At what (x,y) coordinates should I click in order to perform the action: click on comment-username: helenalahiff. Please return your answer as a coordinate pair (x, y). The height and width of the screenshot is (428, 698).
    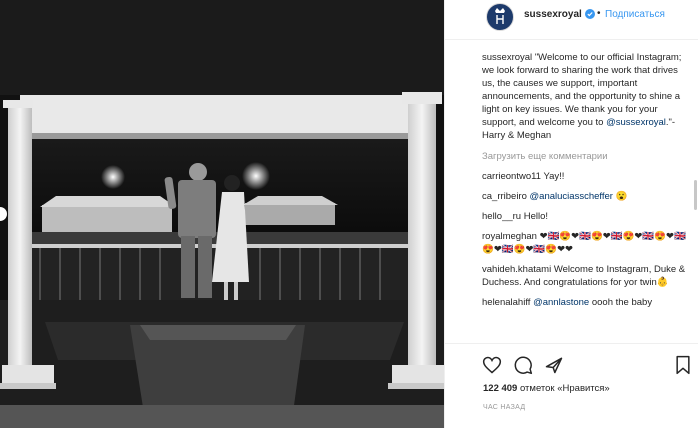
    Looking at the image, I should click on (506, 302).